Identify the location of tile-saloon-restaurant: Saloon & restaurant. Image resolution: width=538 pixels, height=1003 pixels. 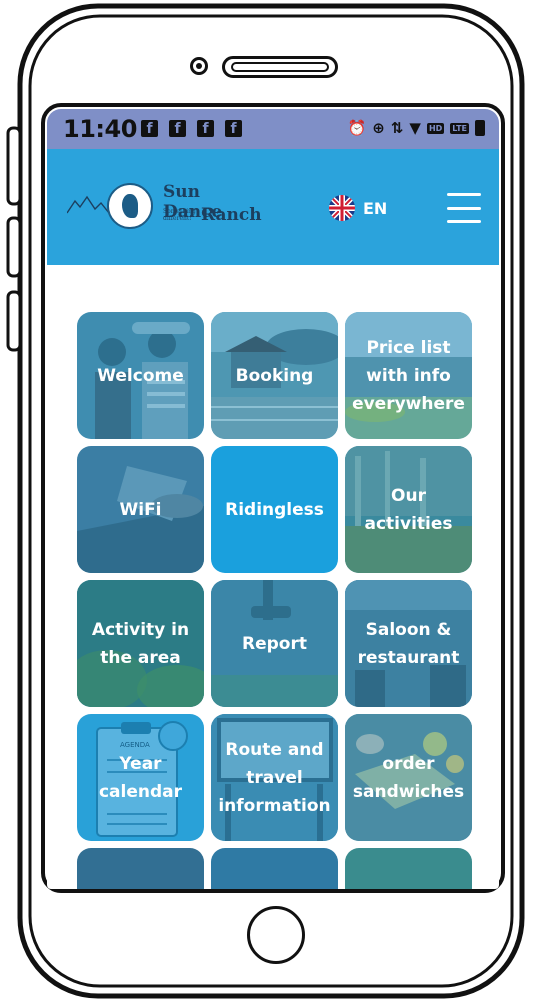
(408, 643).